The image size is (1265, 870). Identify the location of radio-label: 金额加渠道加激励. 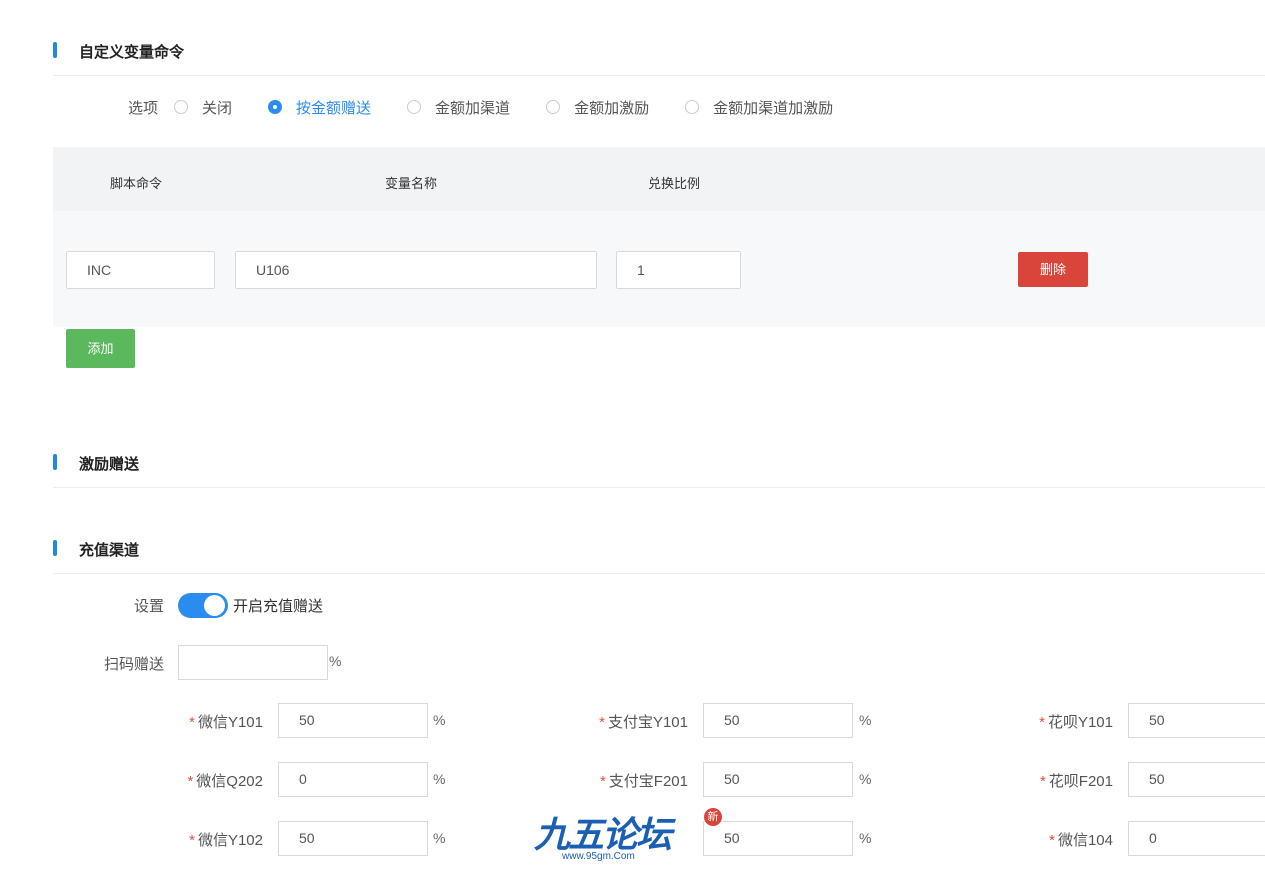
(773, 108).